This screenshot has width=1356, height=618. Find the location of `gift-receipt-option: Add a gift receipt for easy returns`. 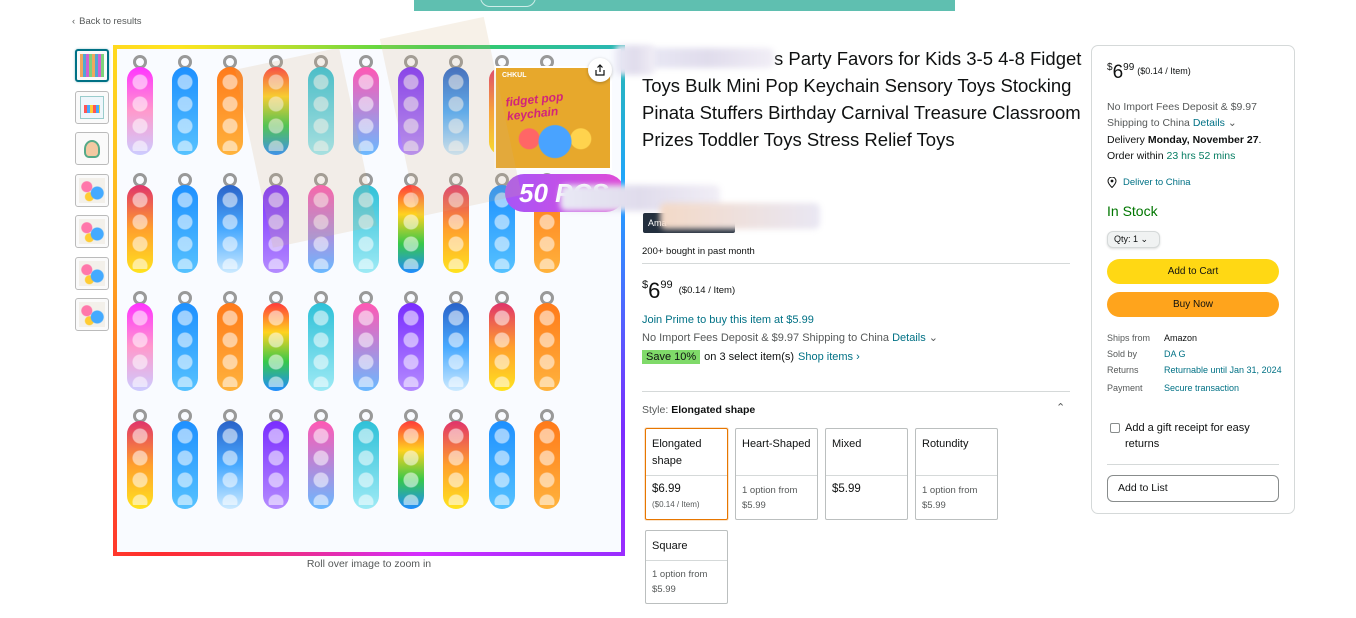

gift-receipt-option: Add a gift receipt for easy returns is located at coordinates (1198, 436).